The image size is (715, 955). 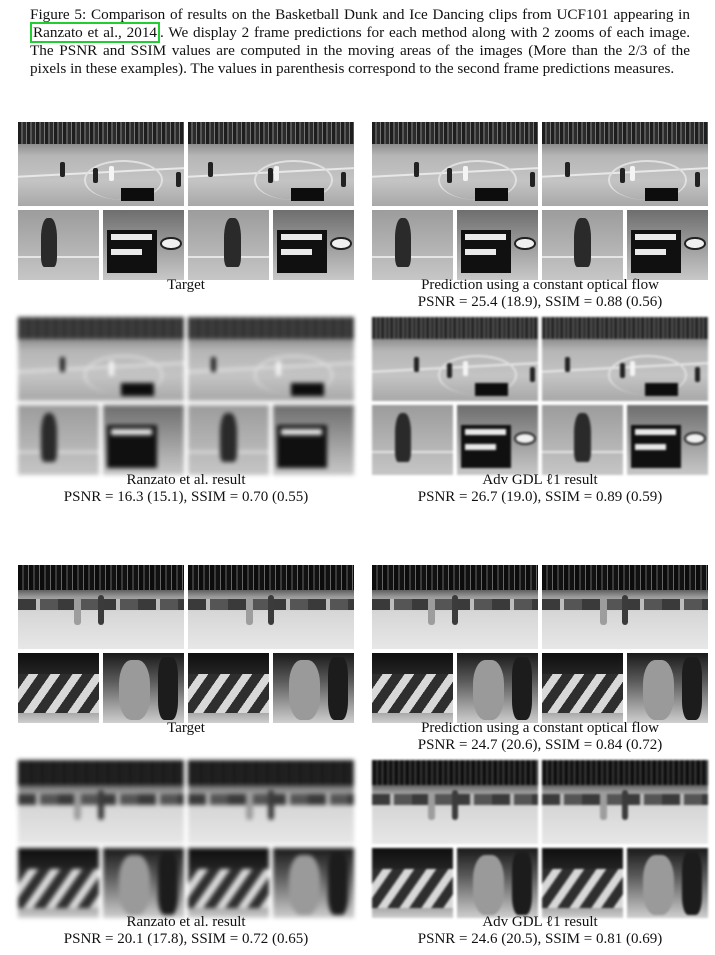 I want to click on basketball-flow-panel, so click(x=540, y=201).